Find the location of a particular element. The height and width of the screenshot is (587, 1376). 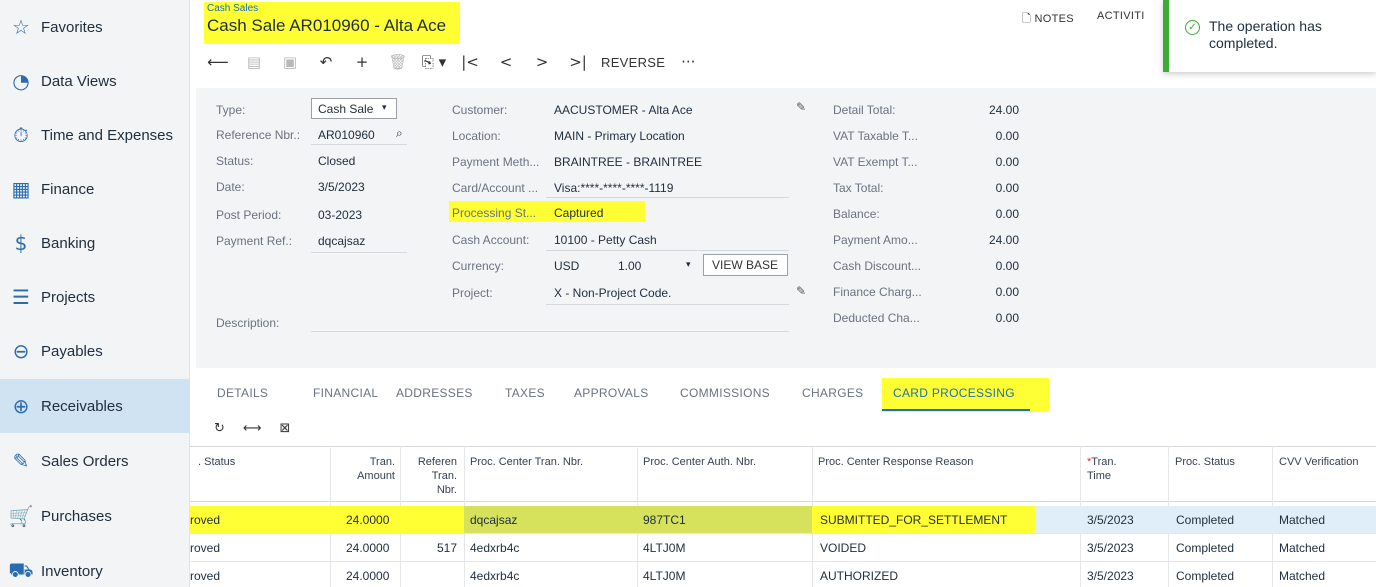

sidebar-item-banking: $ Banking is located at coordinates (95, 243).